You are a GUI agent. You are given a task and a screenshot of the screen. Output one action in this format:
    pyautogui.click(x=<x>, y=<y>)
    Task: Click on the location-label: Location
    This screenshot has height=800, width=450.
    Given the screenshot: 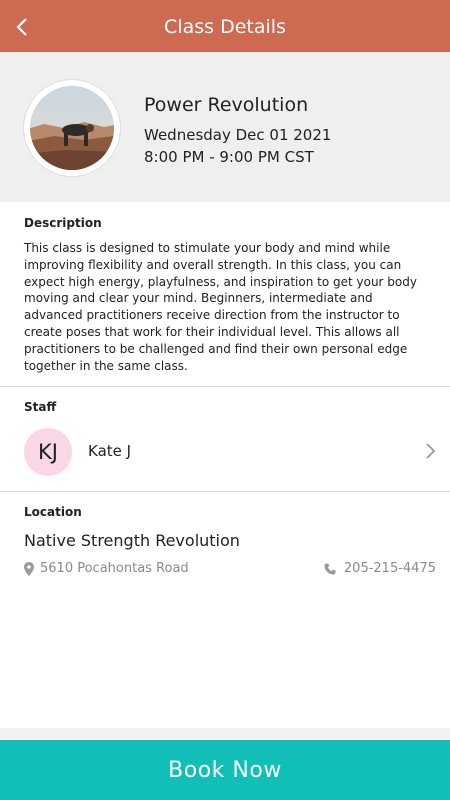 What is the action you would take?
    pyautogui.click(x=53, y=512)
    